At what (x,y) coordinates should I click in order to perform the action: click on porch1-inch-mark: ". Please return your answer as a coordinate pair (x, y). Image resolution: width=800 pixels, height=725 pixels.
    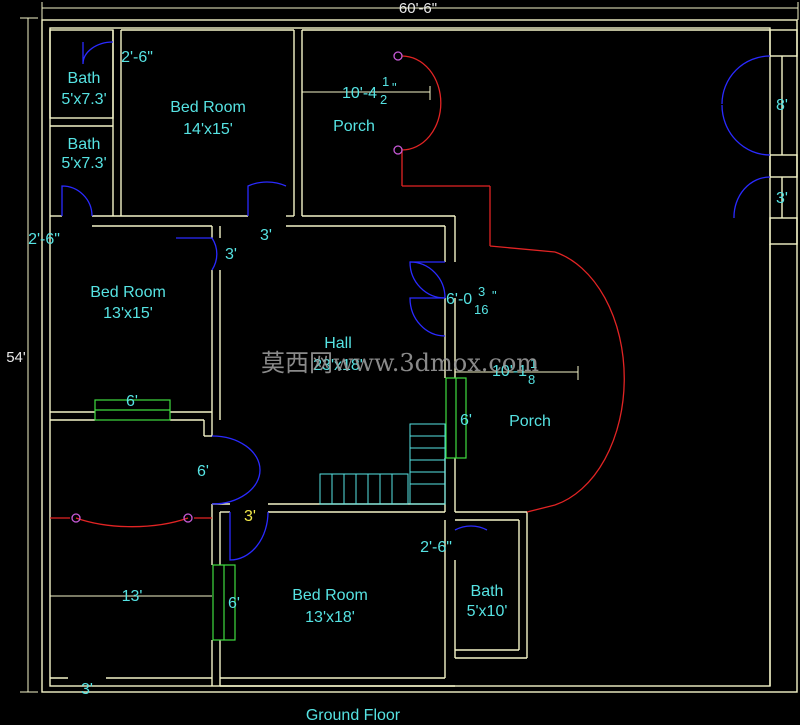
    Looking at the image, I should click on (394, 87).